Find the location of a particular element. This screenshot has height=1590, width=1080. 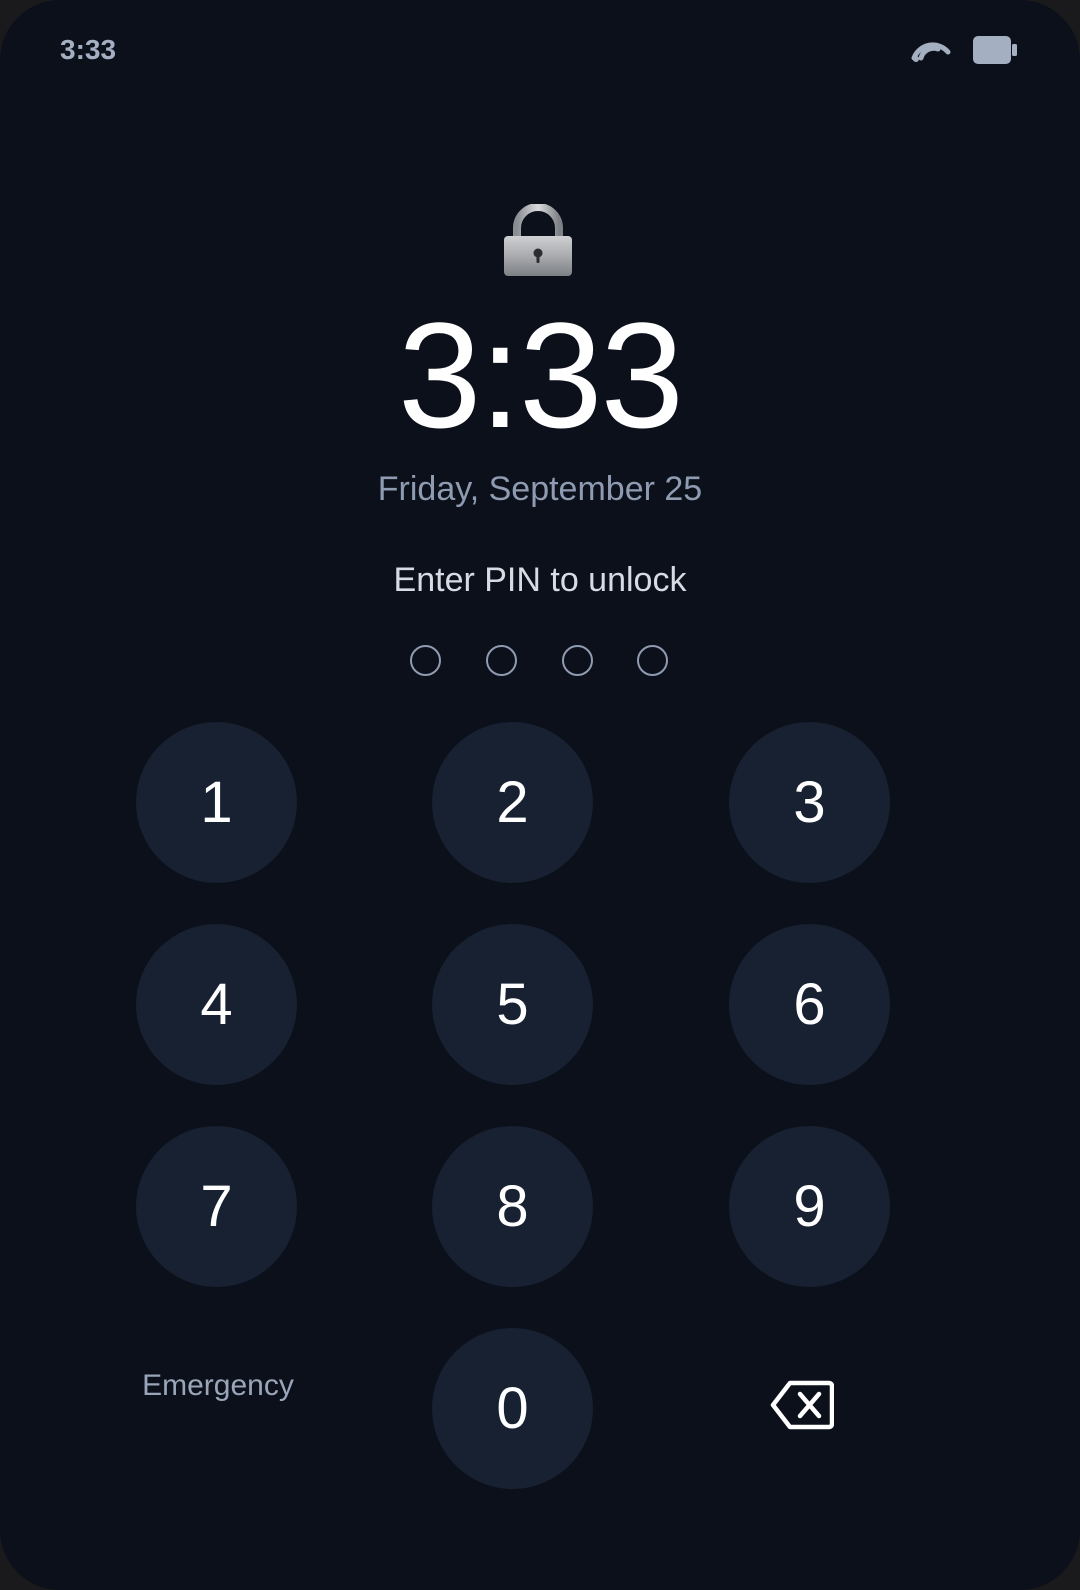

status-time: 3:33 is located at coordinates (88, 49).